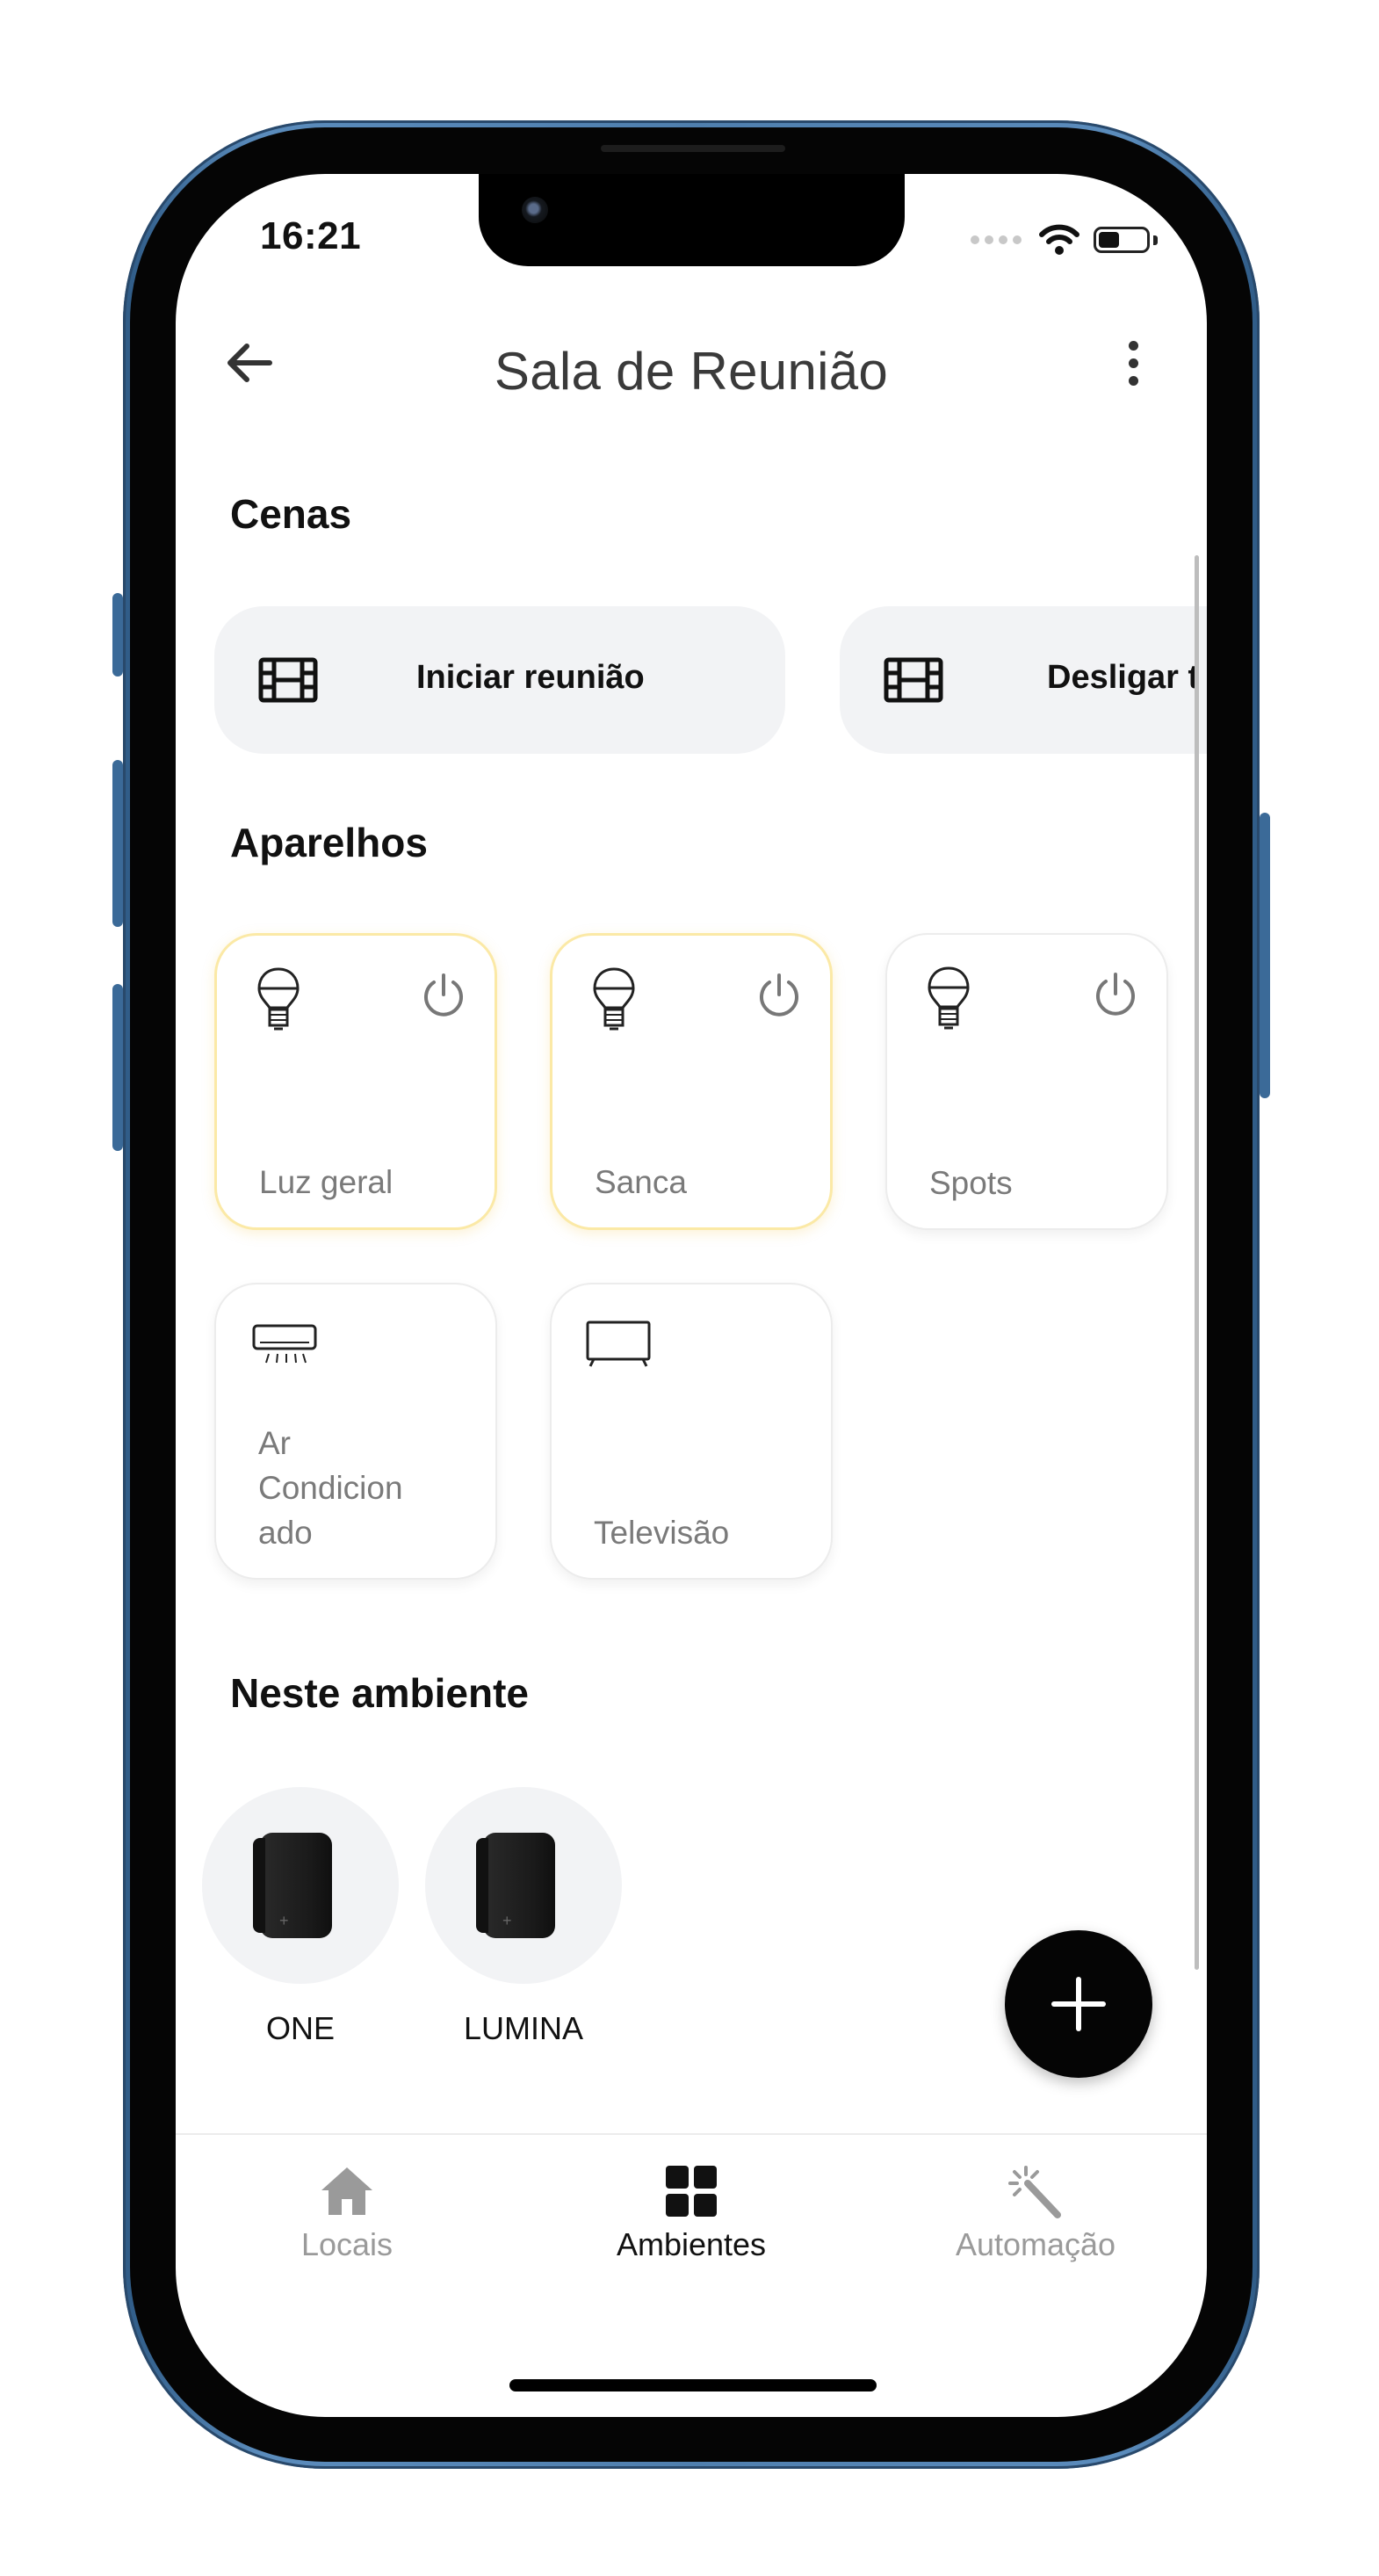 Image resolution: width=1379 pixels, height=2576 pixels. I want to click on nav-item-locais: Locais, so click(347, 2211).